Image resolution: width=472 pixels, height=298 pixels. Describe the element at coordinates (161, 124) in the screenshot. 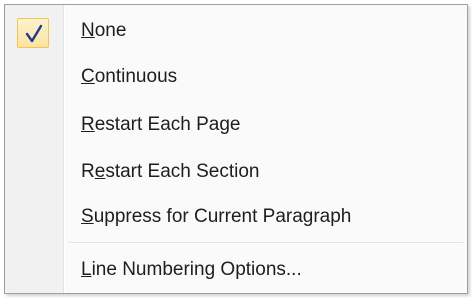

I see `menu-item-label: Restart Each Page` at that location.